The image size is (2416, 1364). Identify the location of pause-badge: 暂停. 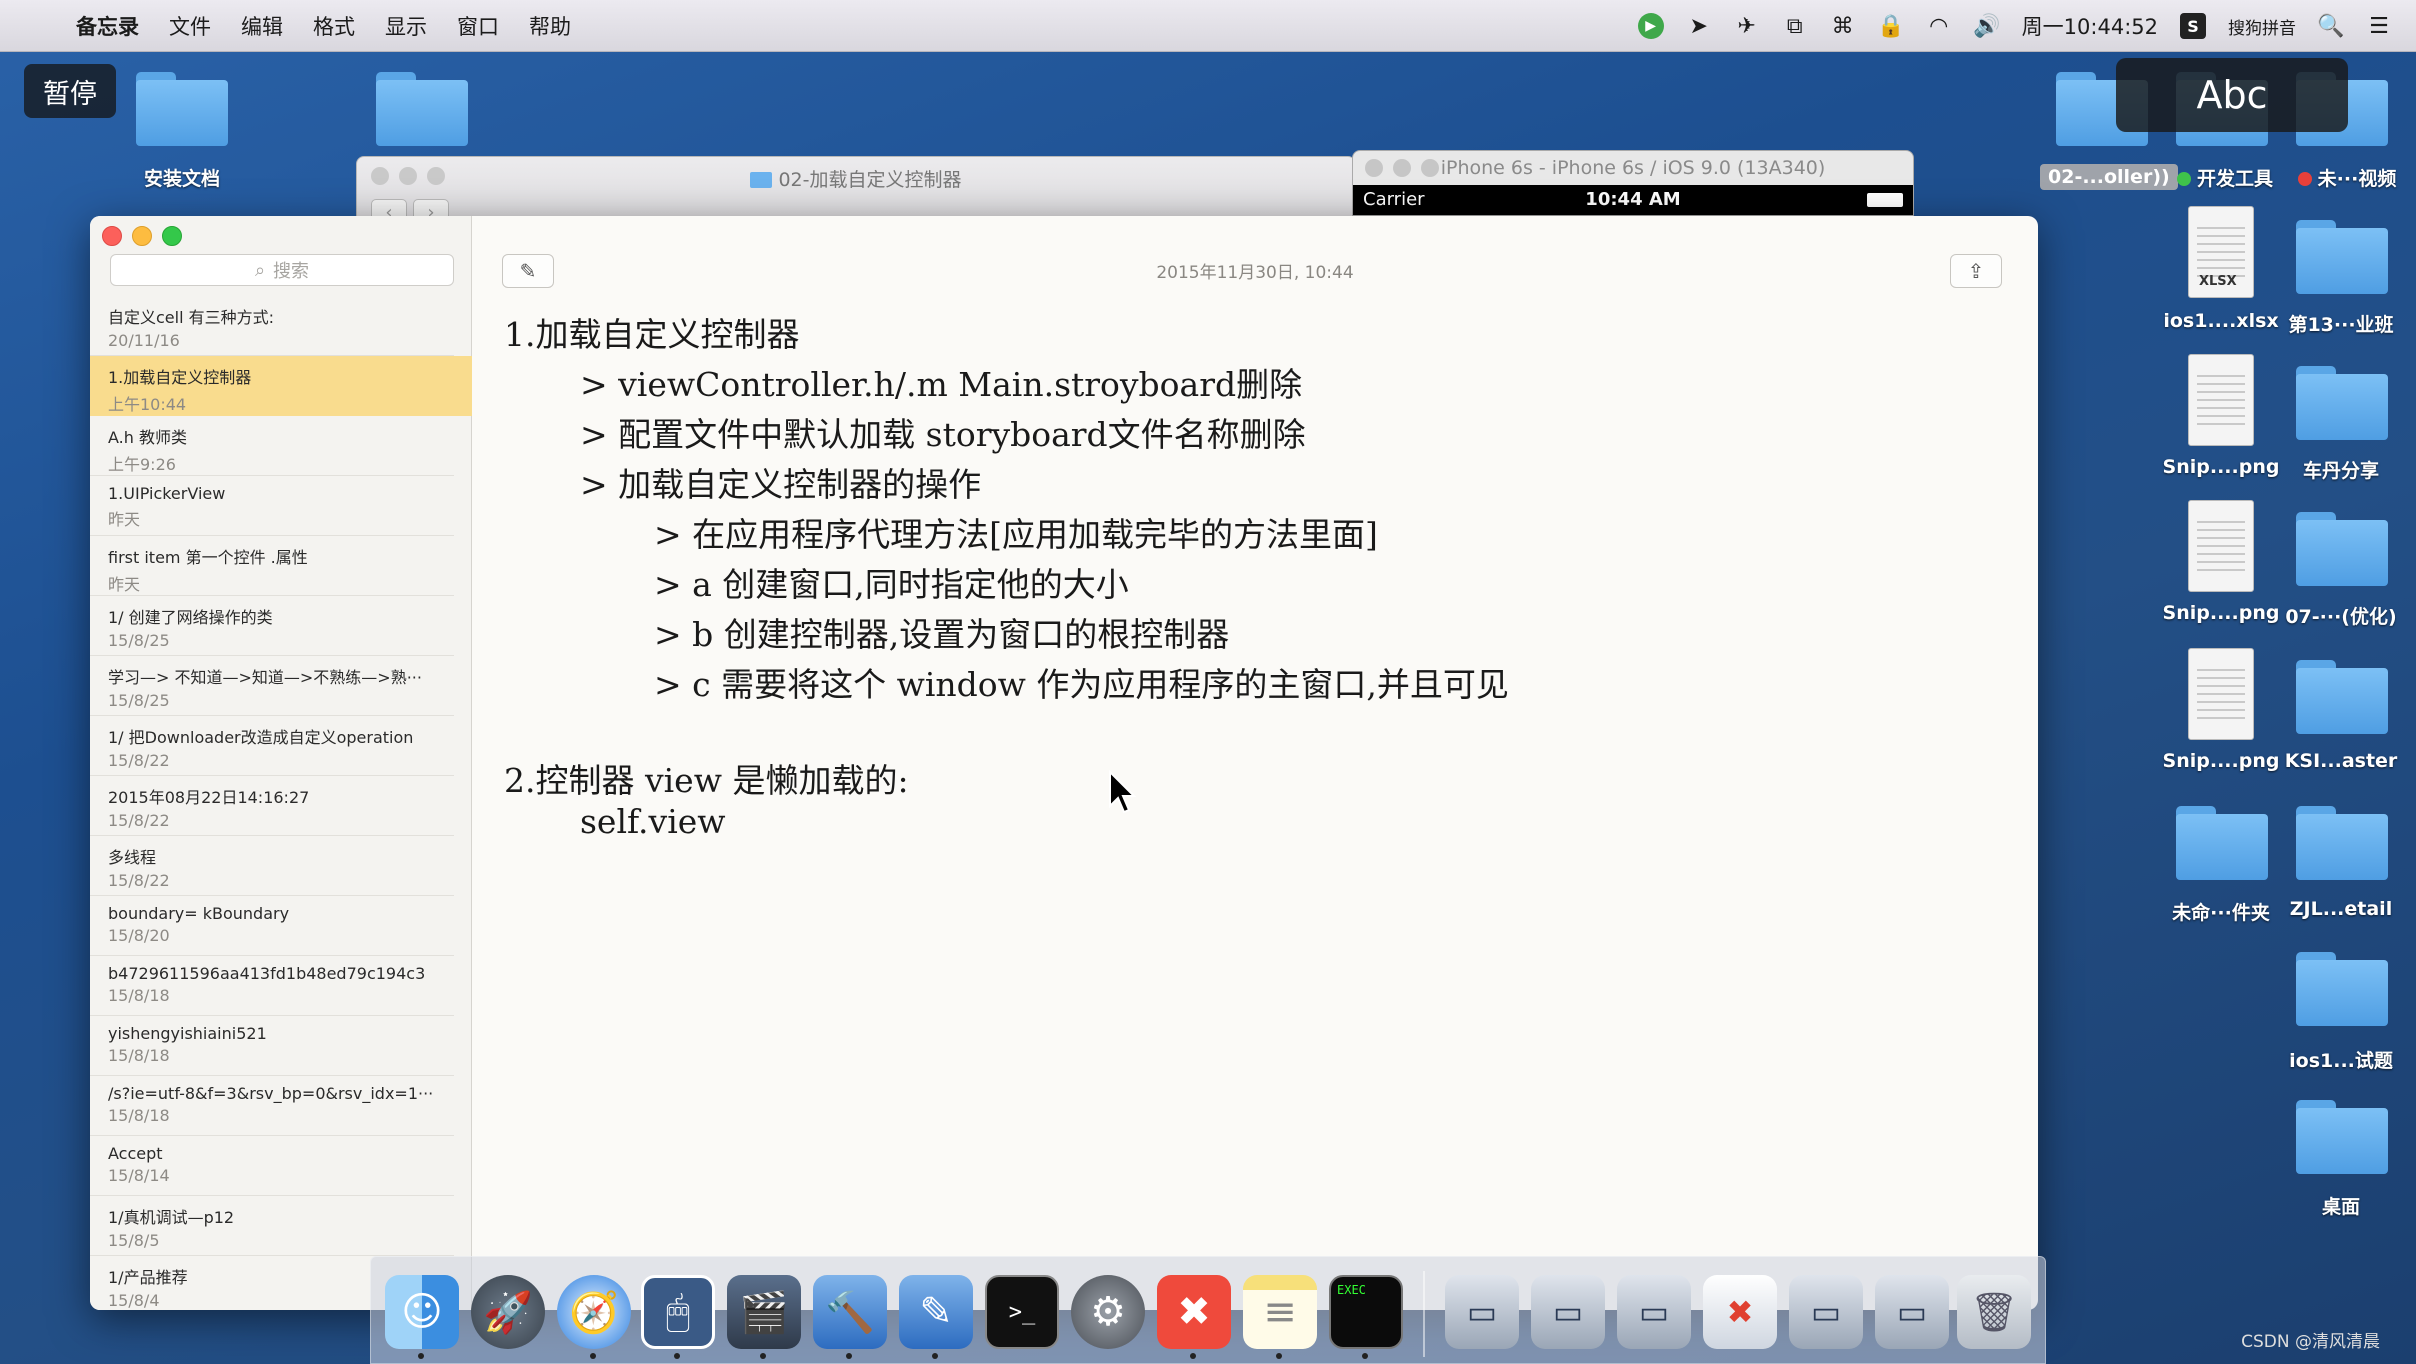
(70, 91).